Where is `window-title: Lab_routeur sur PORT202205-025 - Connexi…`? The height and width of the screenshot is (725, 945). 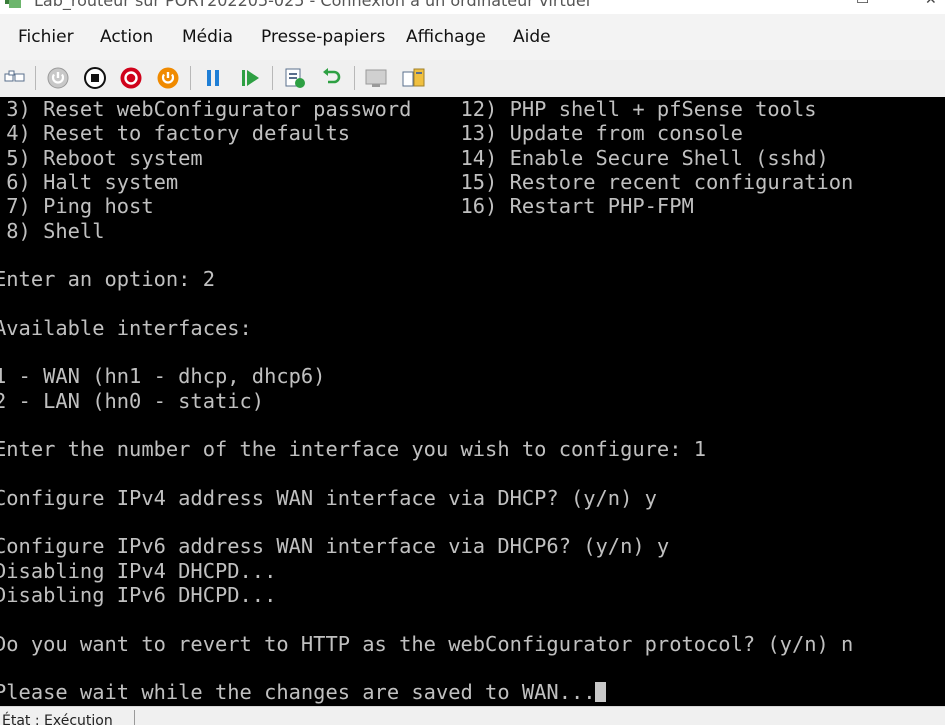
window-title: Lab_routeur sur PORT202205-025 - Connexi… is located at coordinates (312, 5).